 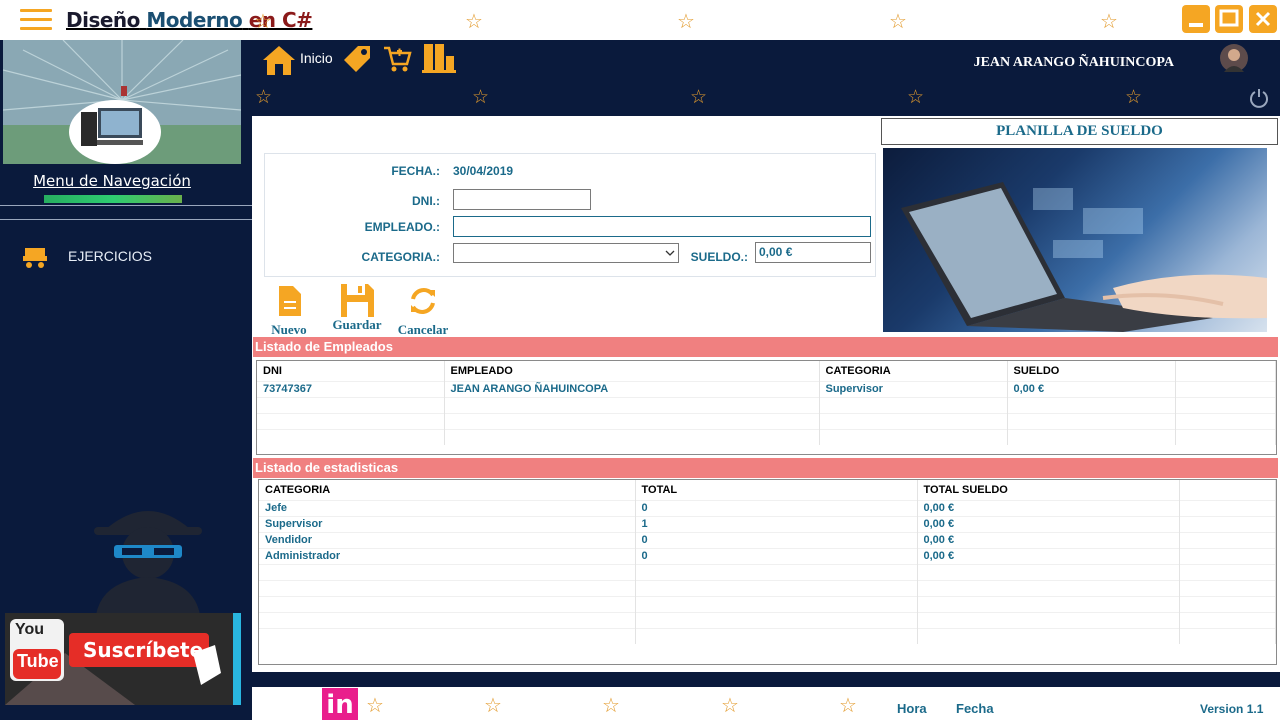 What do you see at coordinates (766, 696) in the screenshot?
I see `footer: in ☆ ☆ ☆ ☆ ☆ Hora Fecha Version 1.1` at bounding box center [766, 696].